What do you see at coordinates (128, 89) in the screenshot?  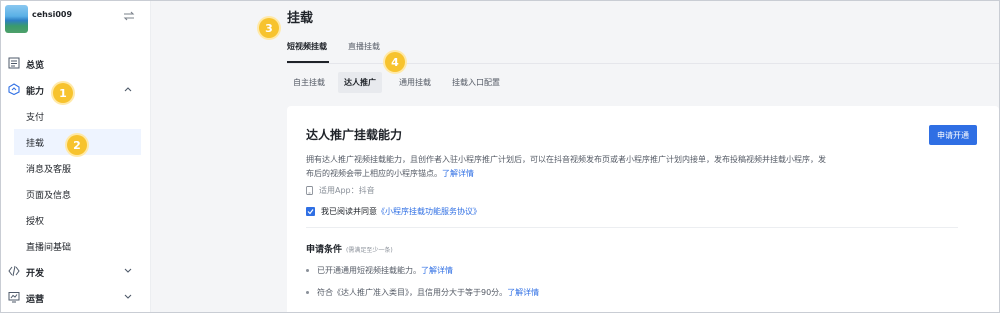 I see `chevron-up-icon` at bounding box center [128, 89].